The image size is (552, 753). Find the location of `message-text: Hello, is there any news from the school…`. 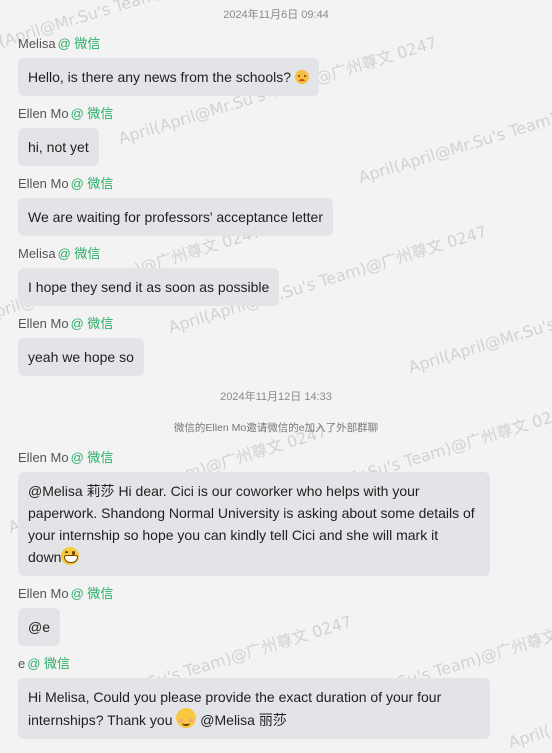

message-text: Hello, is there any news from the school… is located at coordinates (160, 77).